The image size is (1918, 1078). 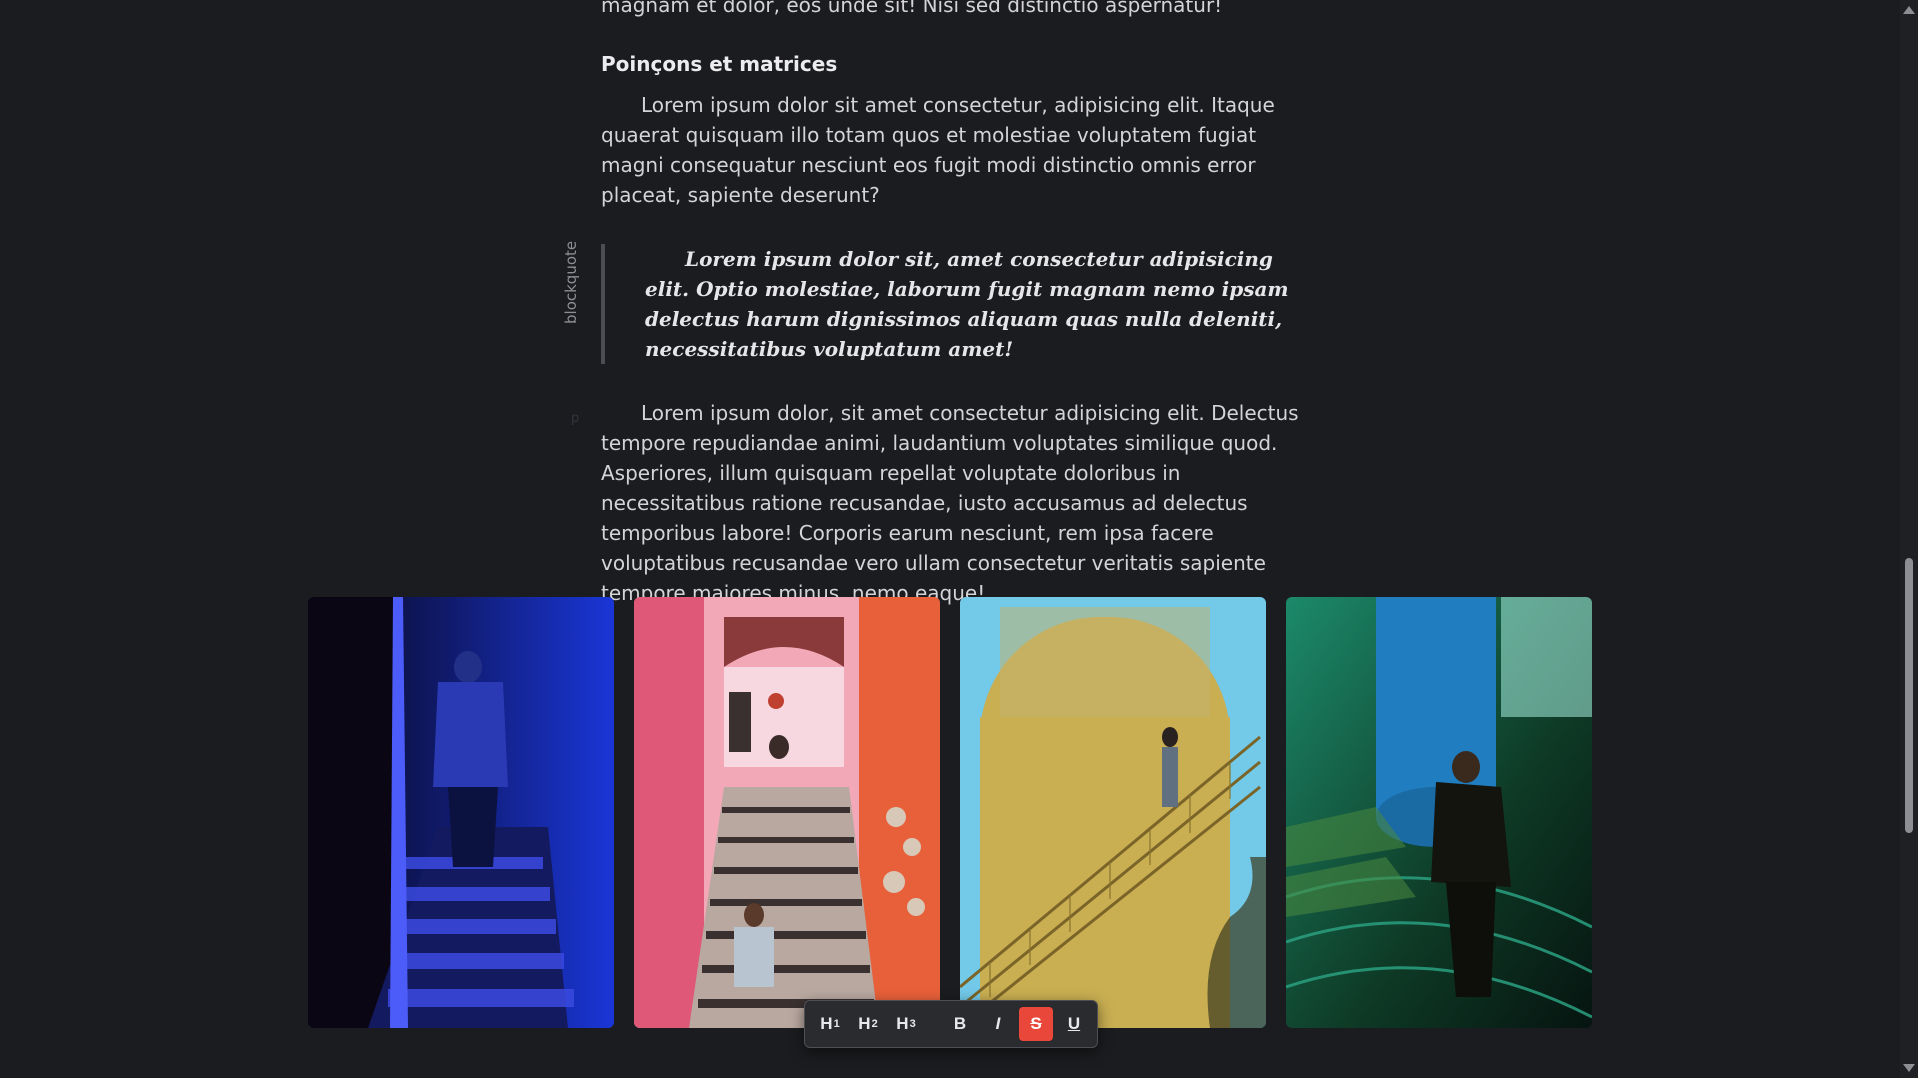 What do you see at coordinates (960, 1024) in the screenshot?
I see `bold-button: B` at bounding box center [960, 1024].